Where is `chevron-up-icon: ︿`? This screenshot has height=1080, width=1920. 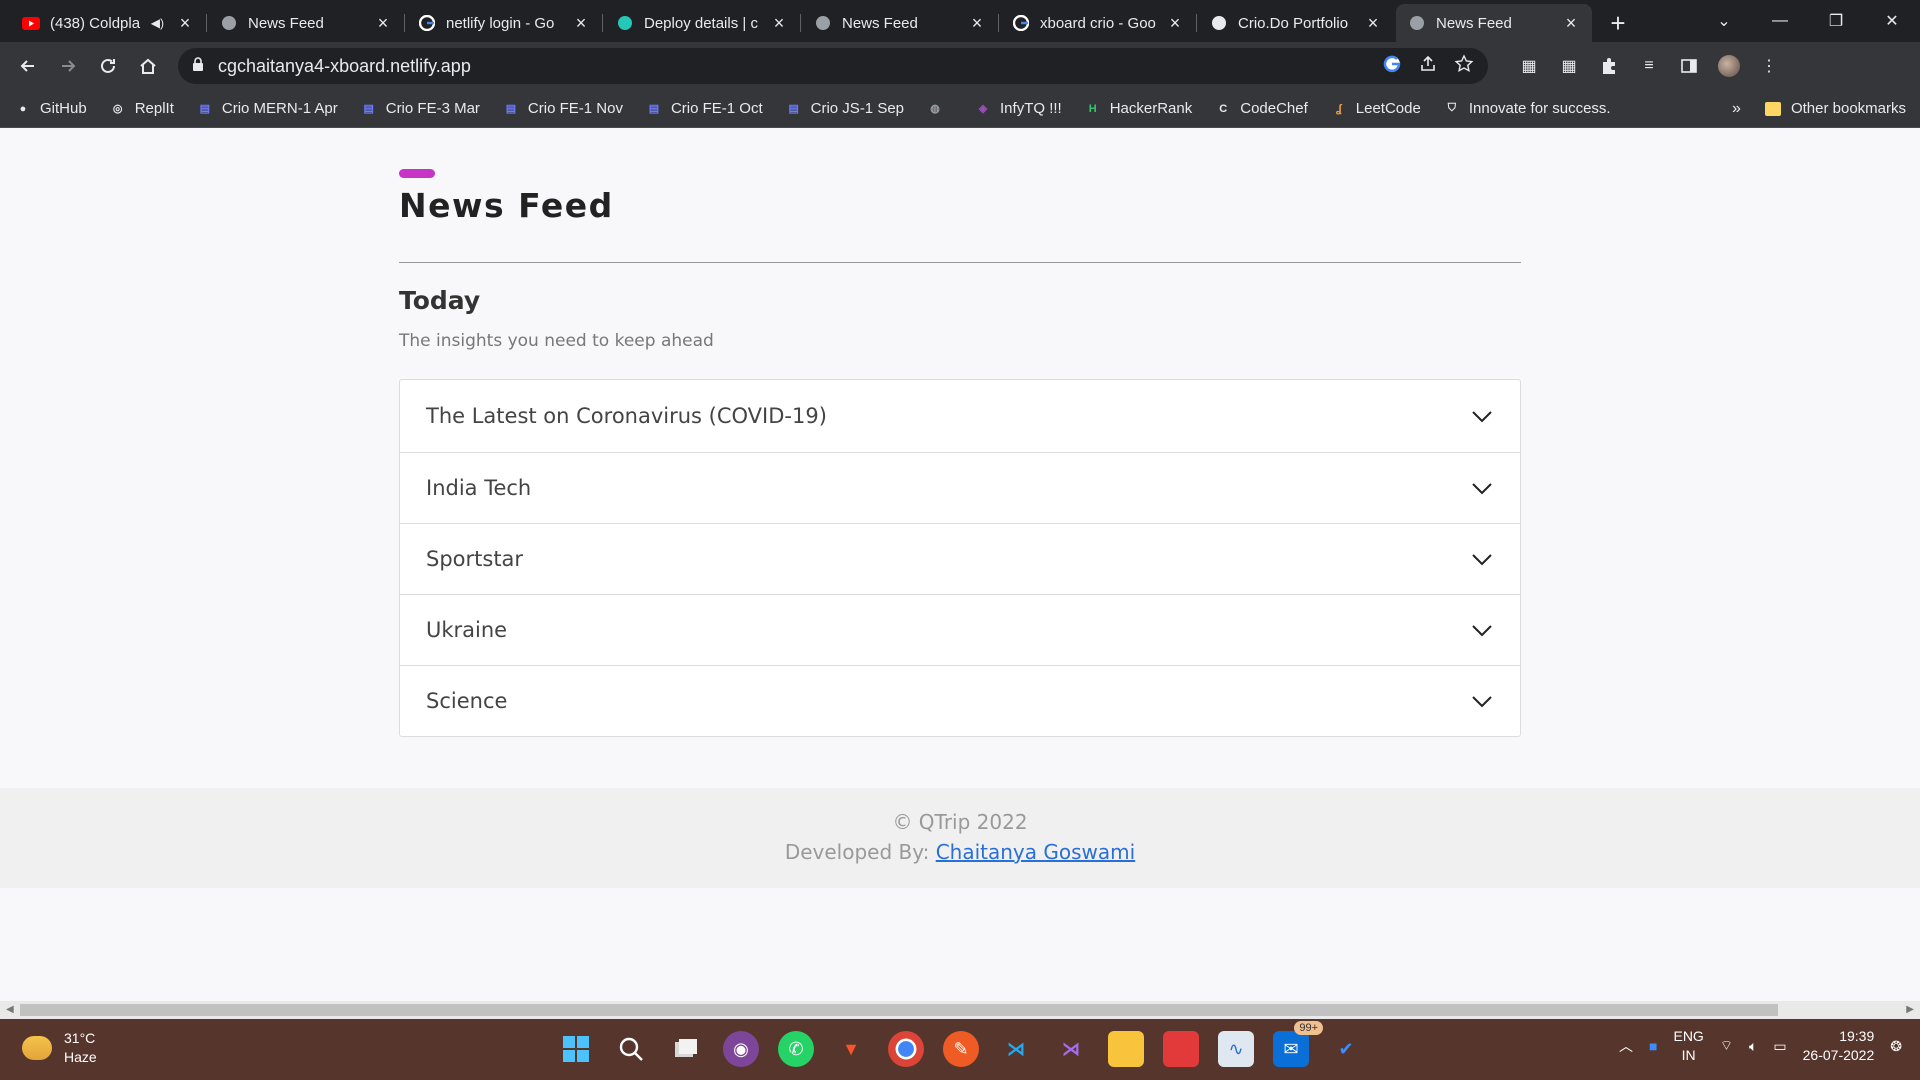 chevron-up-icon: ︿ is located at coordinates (1626, 1046).